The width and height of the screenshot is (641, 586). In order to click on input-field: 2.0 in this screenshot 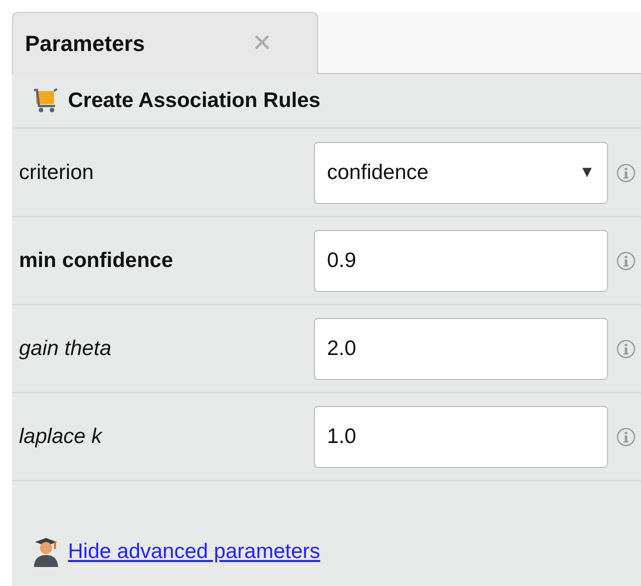, I will do `click(461, 349)`.